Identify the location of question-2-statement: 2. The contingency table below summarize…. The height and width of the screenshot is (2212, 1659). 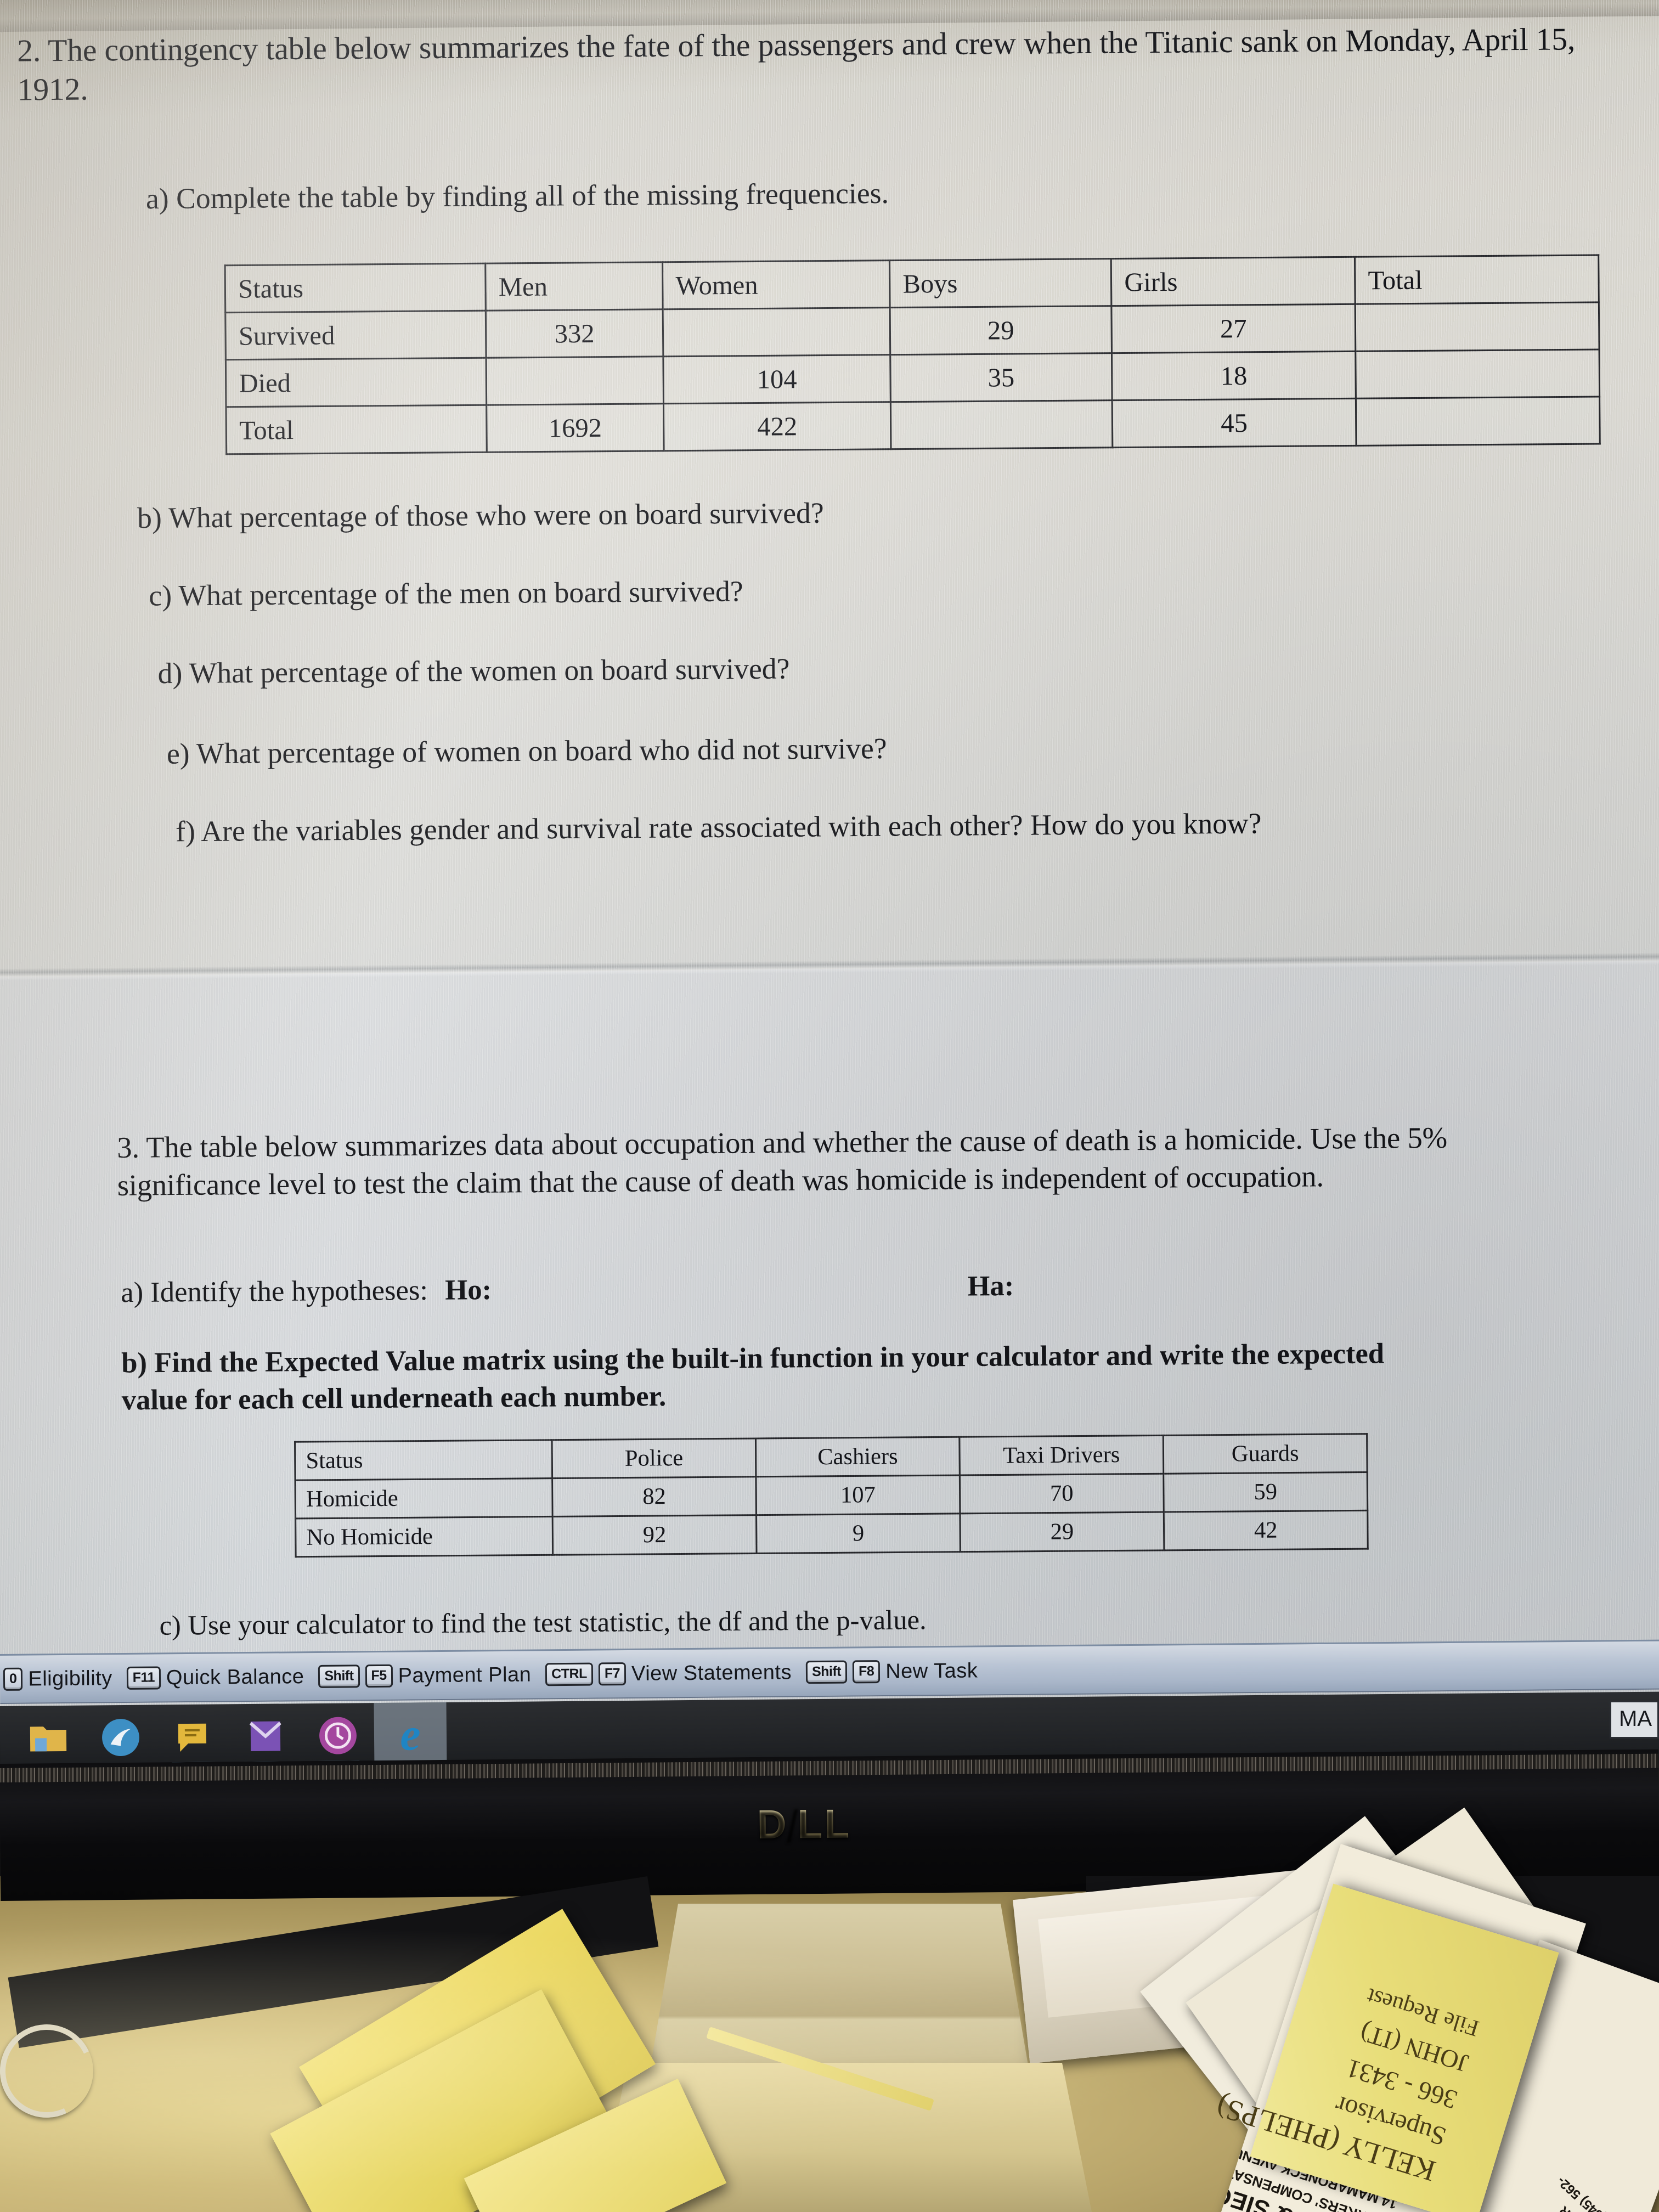
(796, 64).